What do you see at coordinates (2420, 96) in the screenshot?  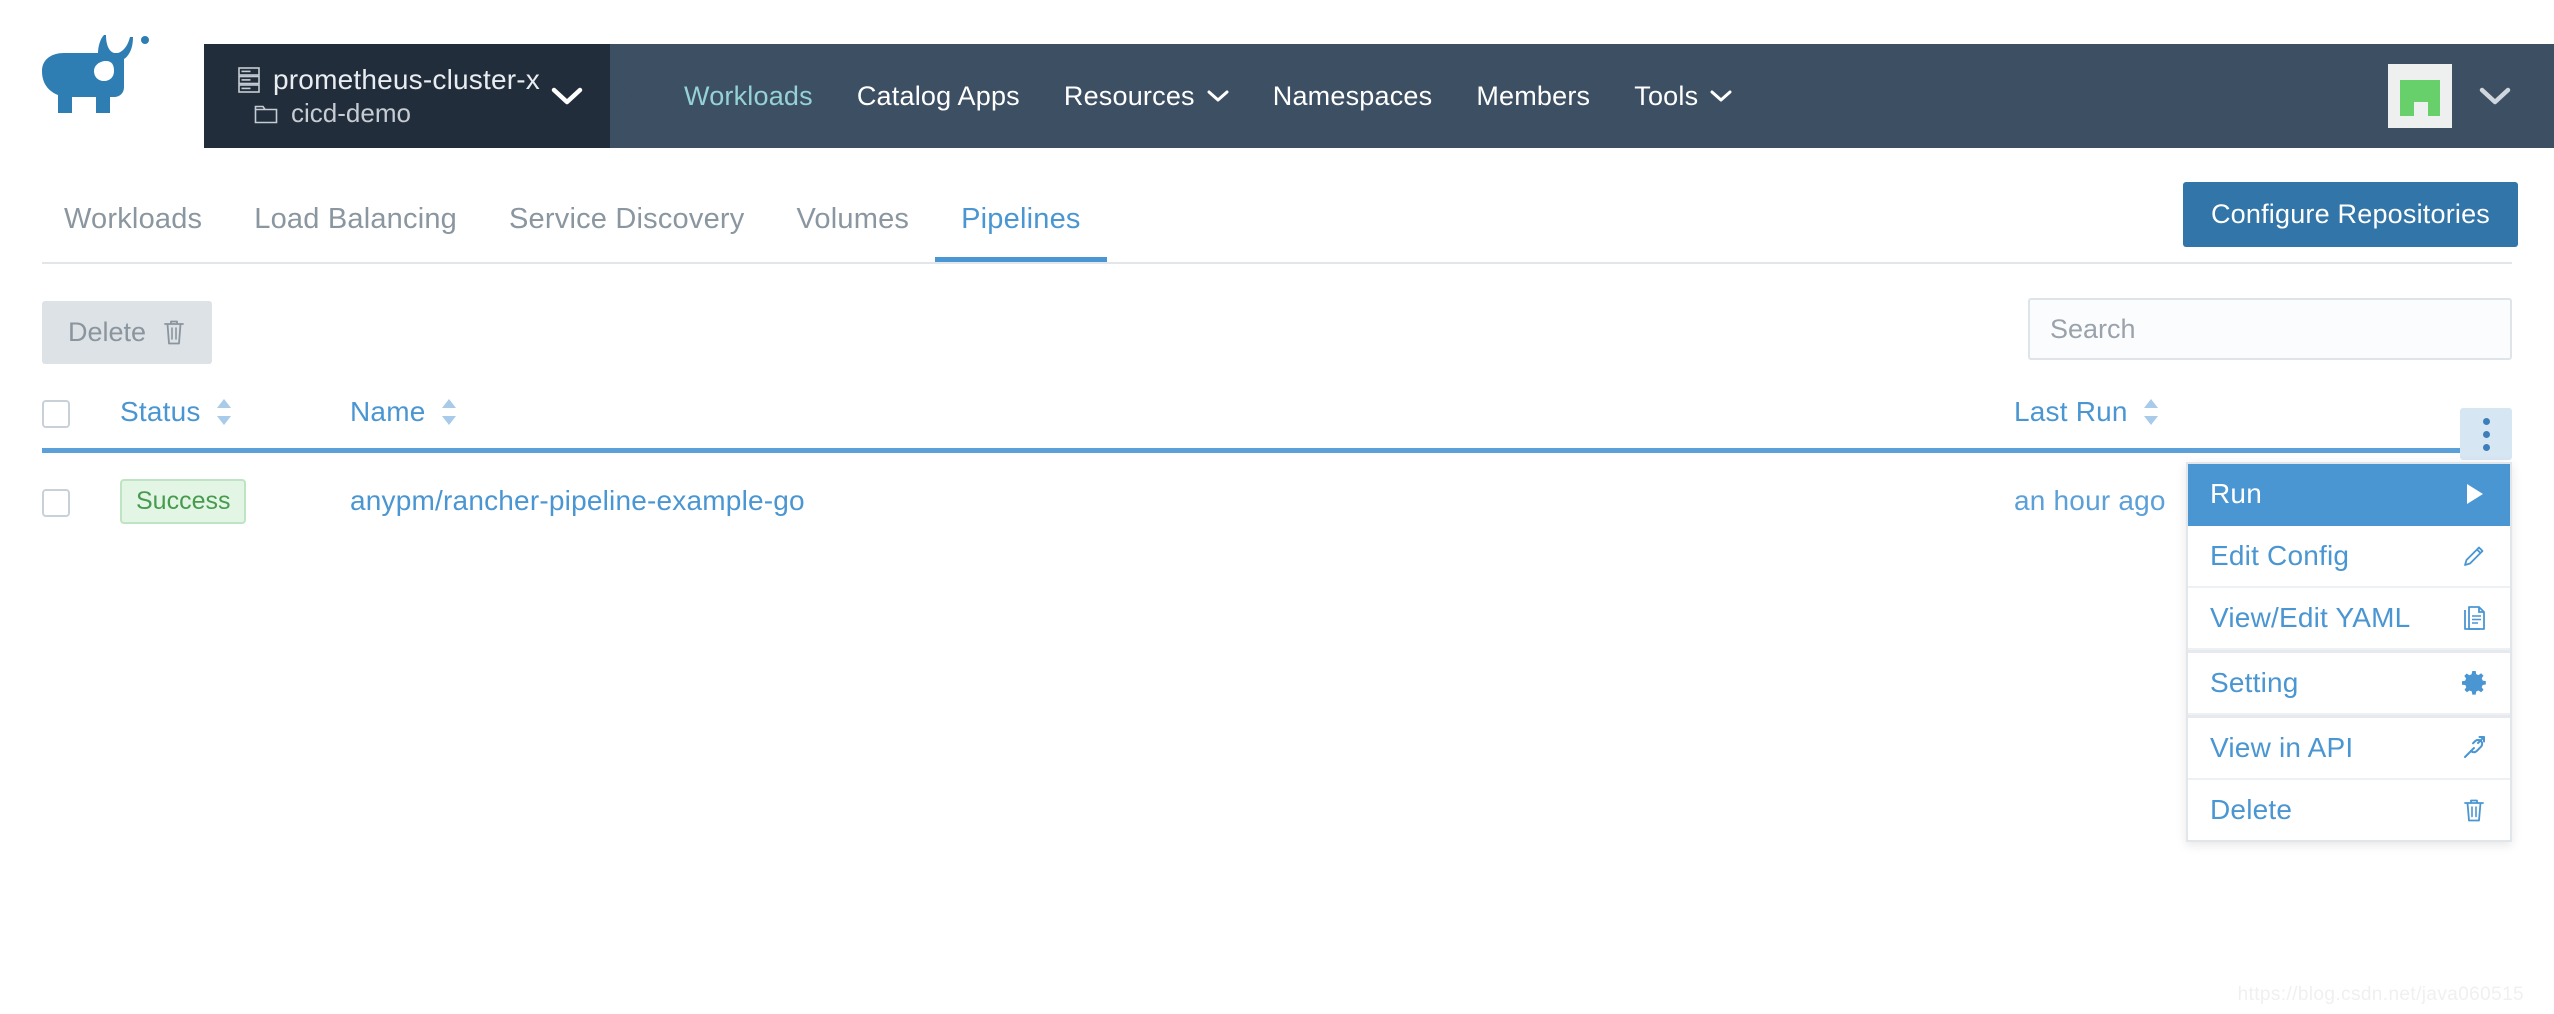 I see `user-avatar` at bounding box center [2420, 96].